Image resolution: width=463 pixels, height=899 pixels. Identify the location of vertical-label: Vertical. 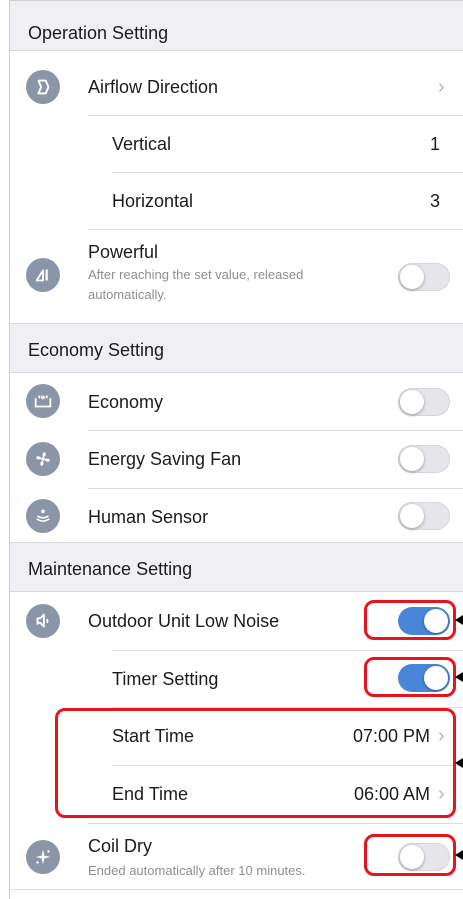
(142, 144).